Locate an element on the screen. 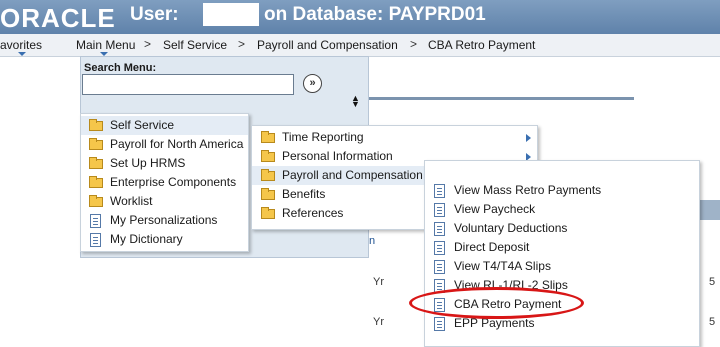  nav-favorites: avorites is located at coordinates (21, 45).